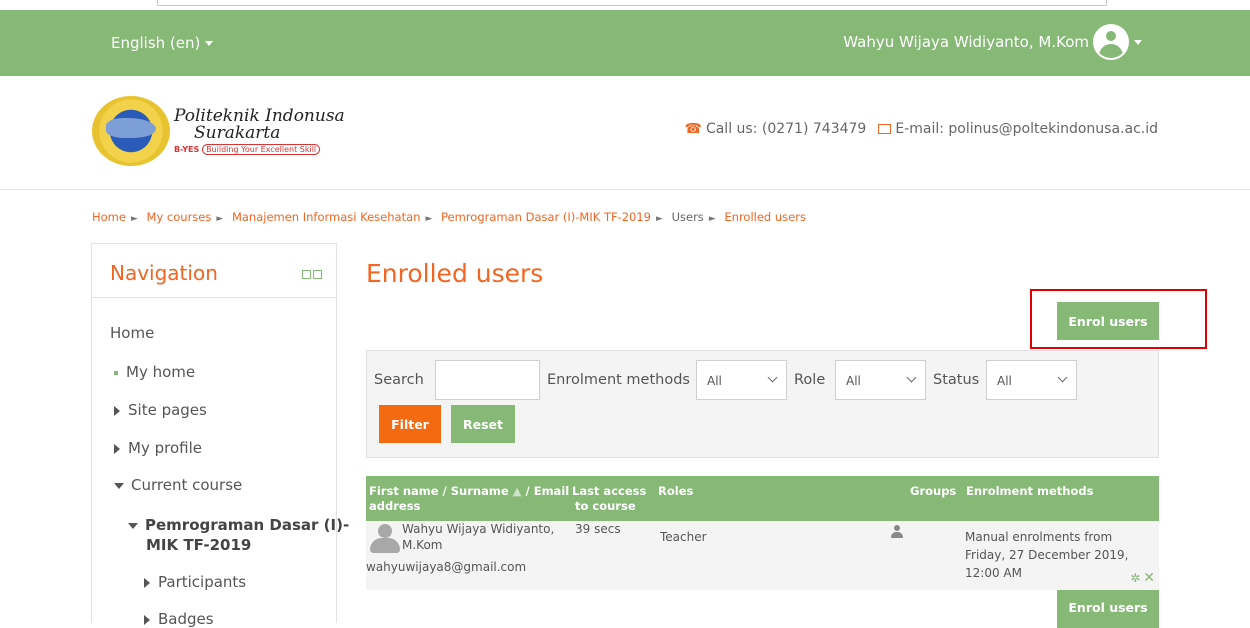  What do you see at coordinates (187, 485) in the screenshot?
I see `nav-item-label: Current course` at bounding box center [187, 485].